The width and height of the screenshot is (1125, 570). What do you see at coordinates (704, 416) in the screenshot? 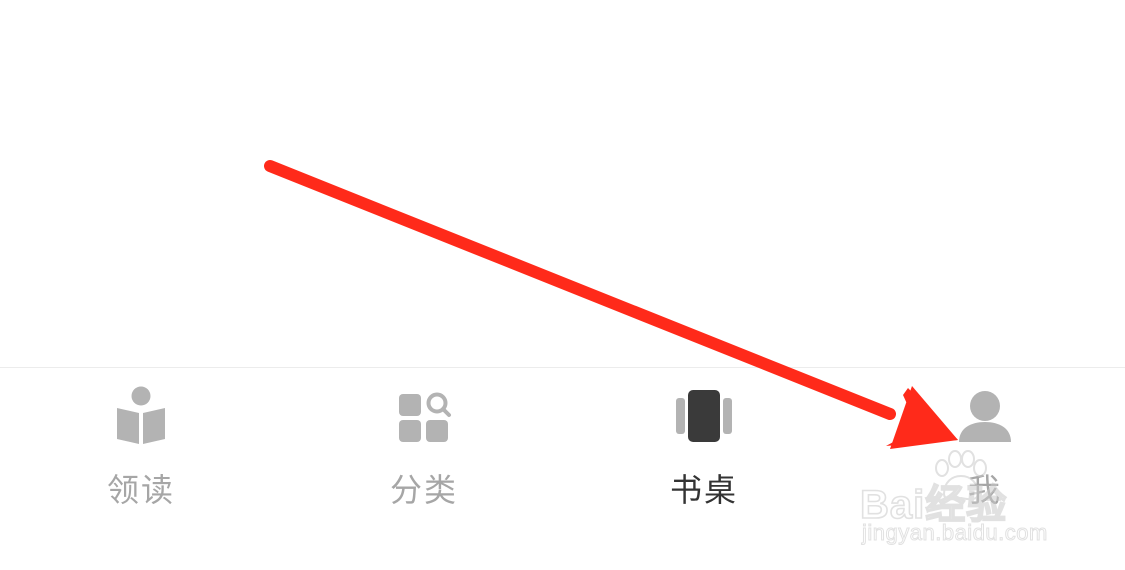
I see `bookshelf-desk-icon` at bounding box center [704, 416].